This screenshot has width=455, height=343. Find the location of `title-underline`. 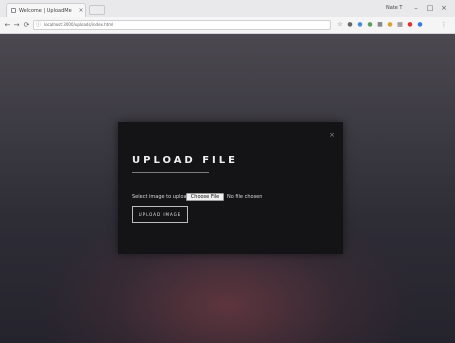

title-underline is located at coordinates (170, 172).